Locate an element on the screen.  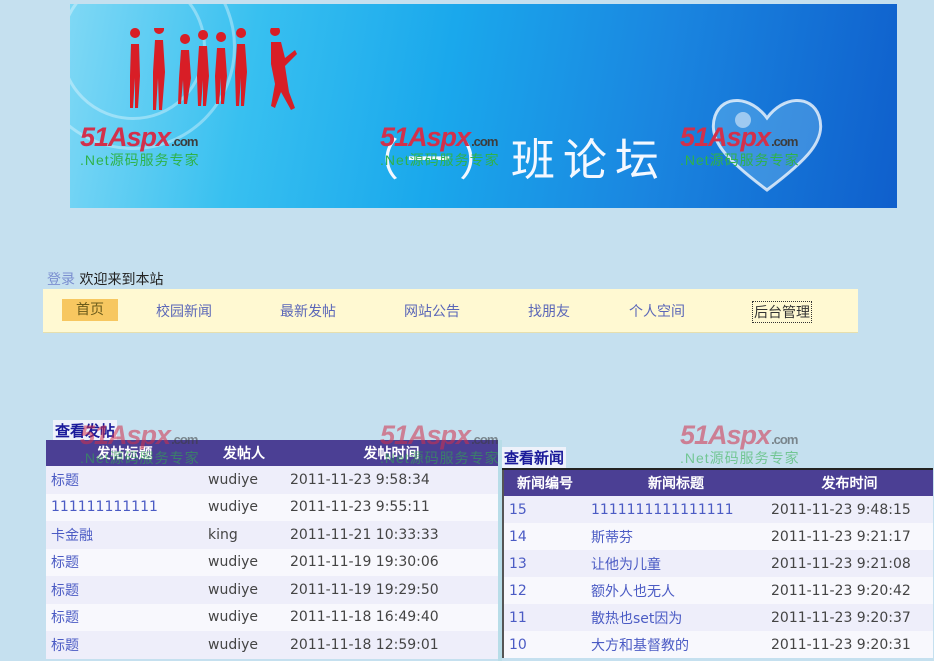
post-time: 2011-11-18 16:49:40 is located at coordinates (391, 617).